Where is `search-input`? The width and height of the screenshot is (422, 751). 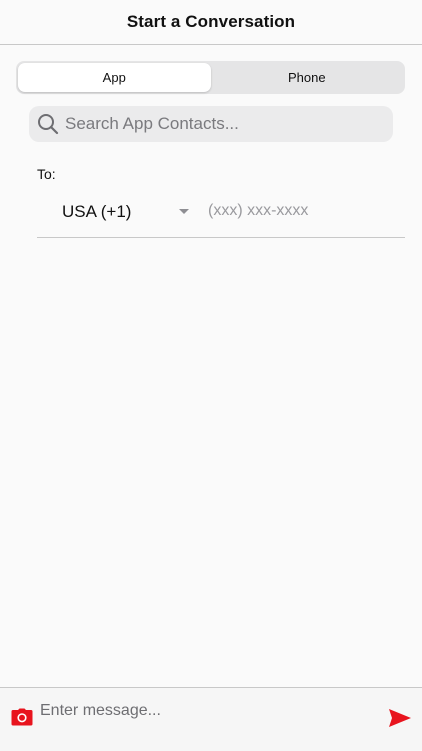 search-input is located at coordinates (225, 124).